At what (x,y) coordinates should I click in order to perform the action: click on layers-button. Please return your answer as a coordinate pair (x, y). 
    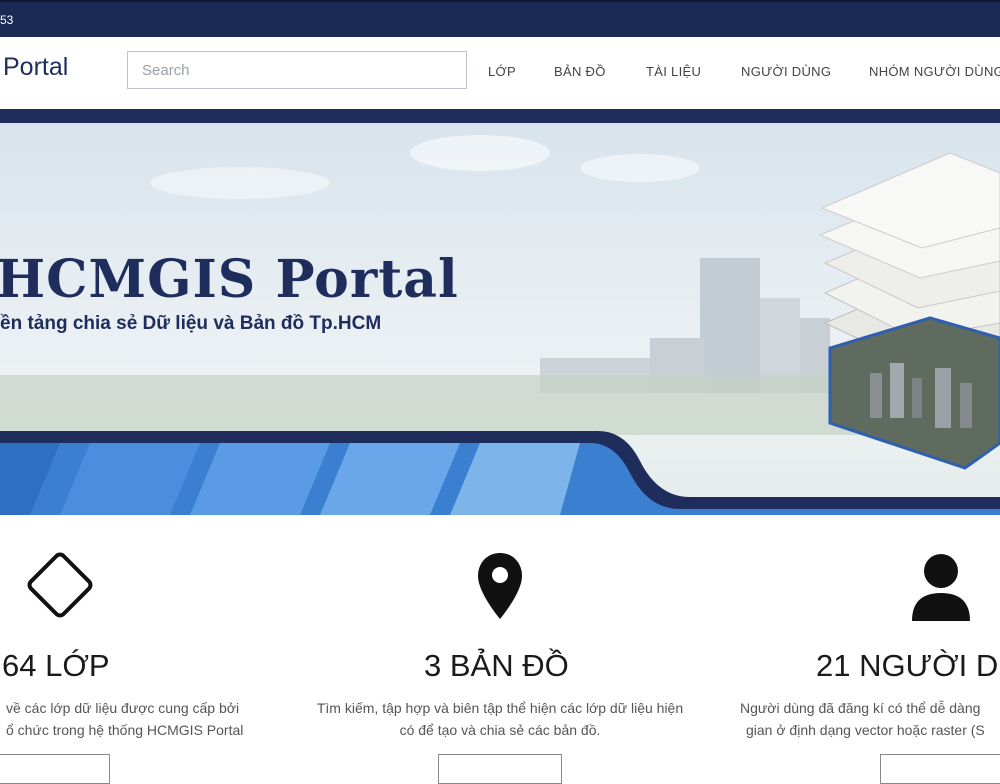
    Looking at the image, I should click on (55, 769).